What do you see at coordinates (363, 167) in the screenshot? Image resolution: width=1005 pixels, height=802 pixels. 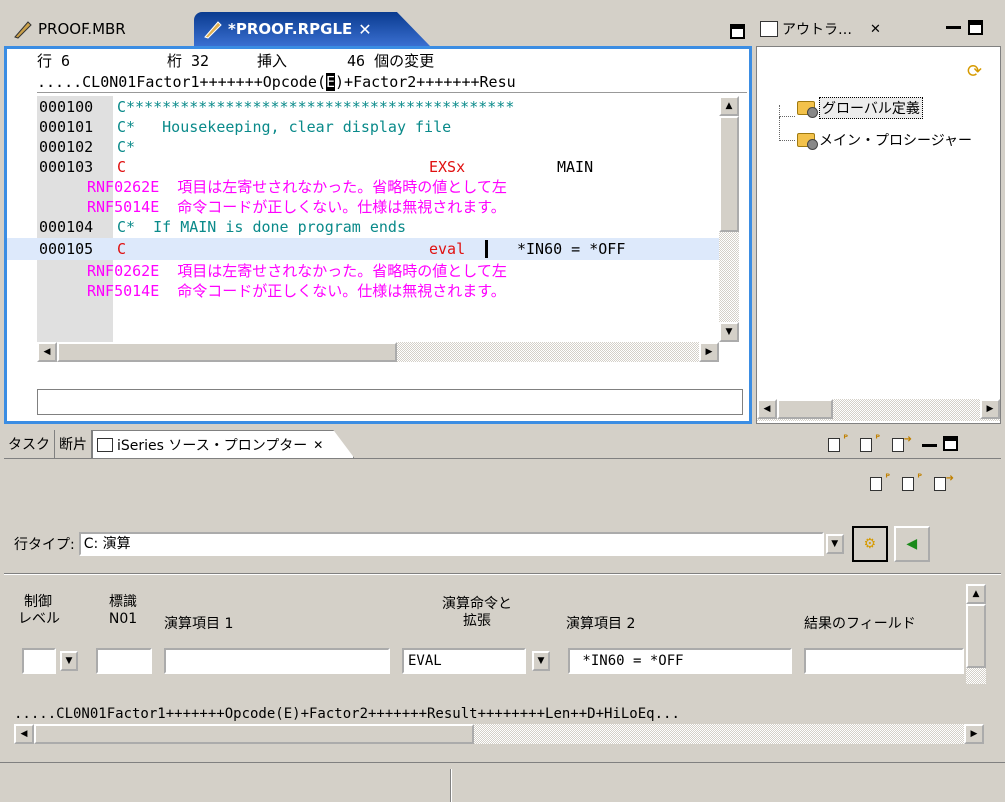 I see `code-line: 000103 C EXSx MAIN` at bounding box center [363, 167].